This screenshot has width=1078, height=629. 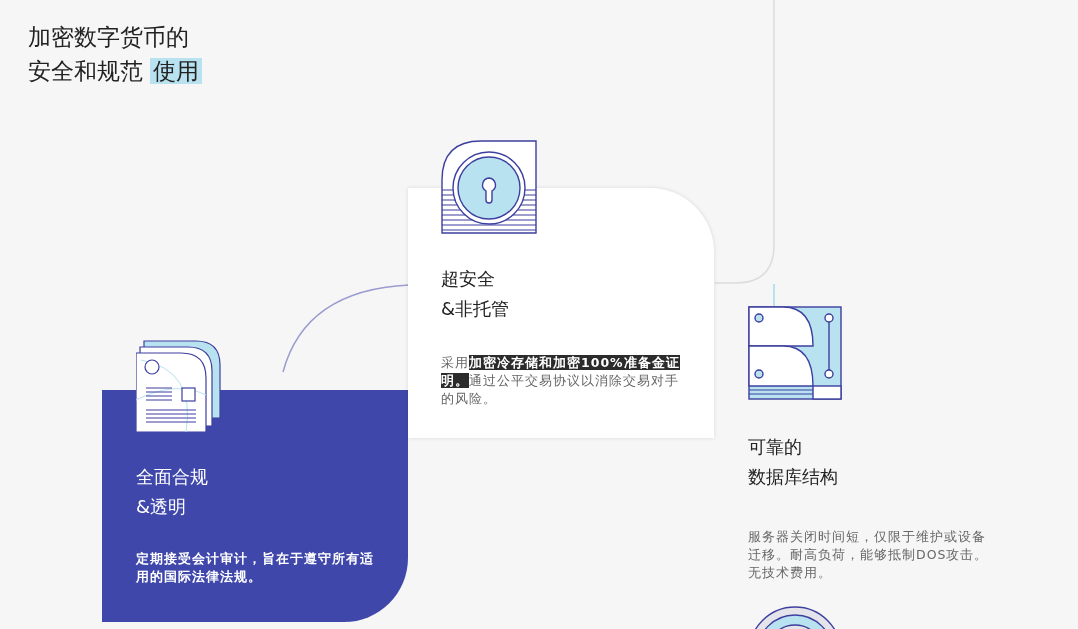 I want to click on feature-title: 超安全 &非托管, so click(x=476, y=294).